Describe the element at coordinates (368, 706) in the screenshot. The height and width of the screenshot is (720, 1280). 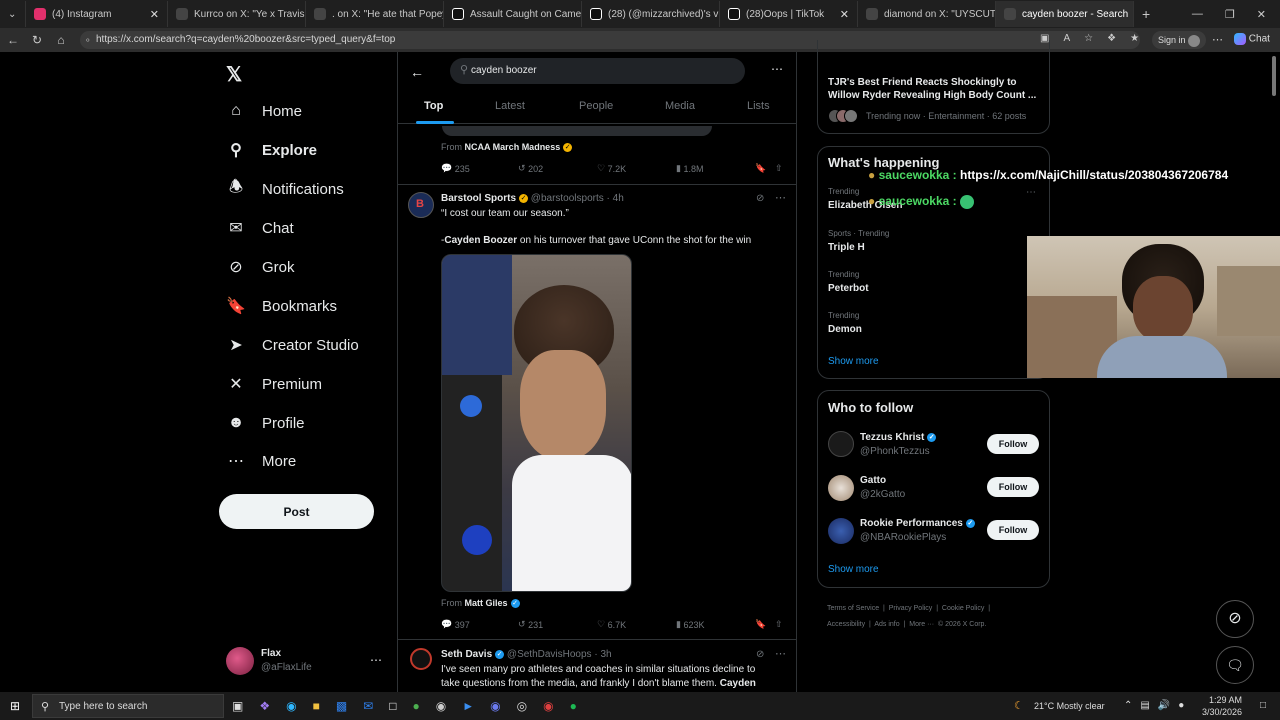
I see `mail-app-icon: ✉` at that location.